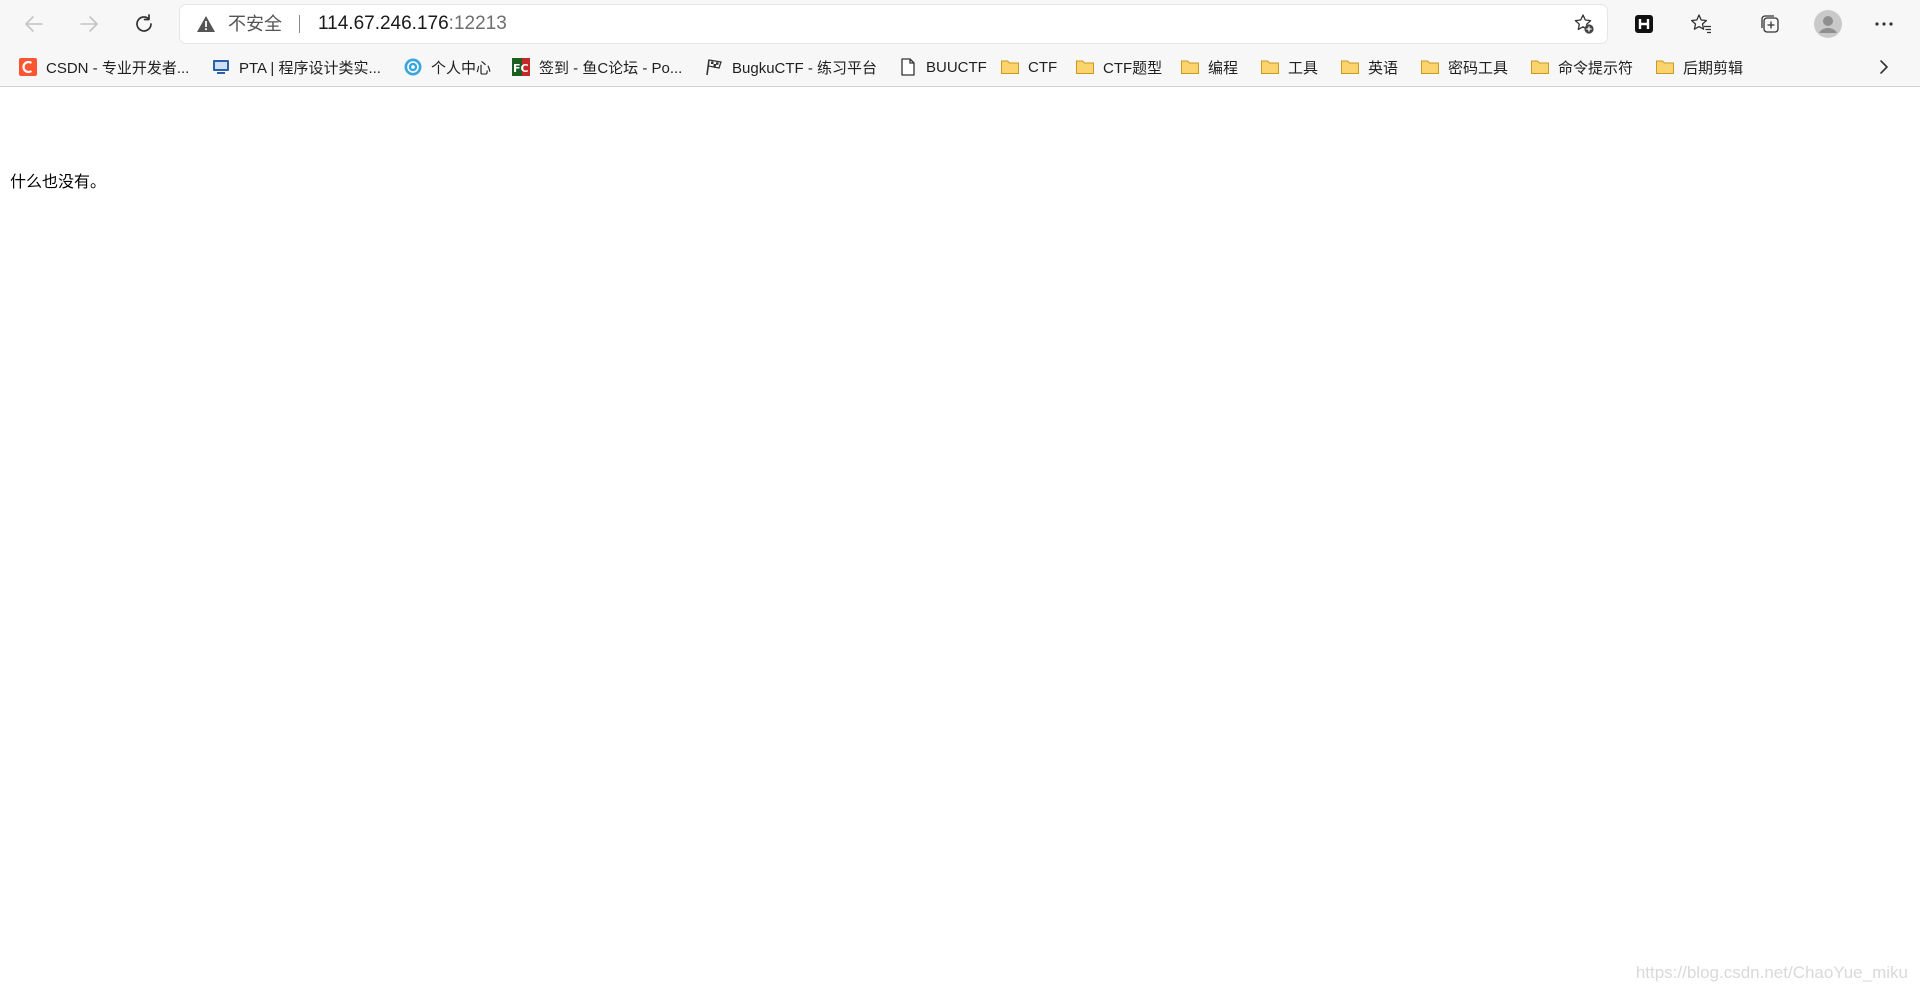  I want to click on watermark-text: https://blog.csdn.net/ChaoYue_miku, so click(1771, 972).